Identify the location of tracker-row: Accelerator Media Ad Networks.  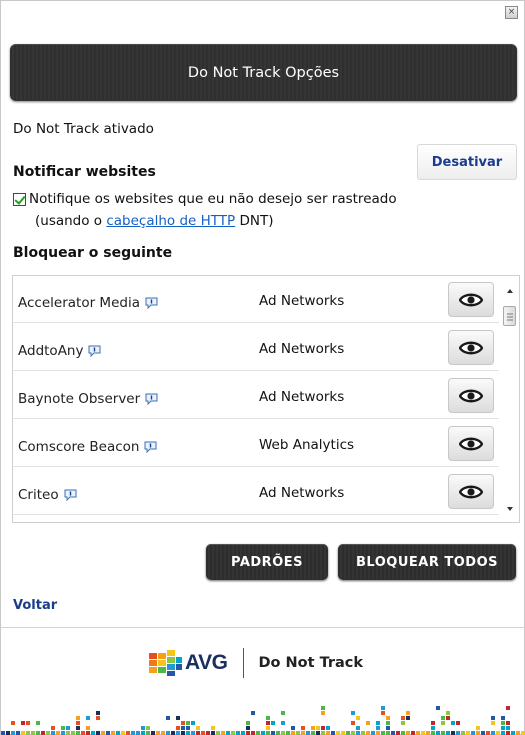
(256, 299).